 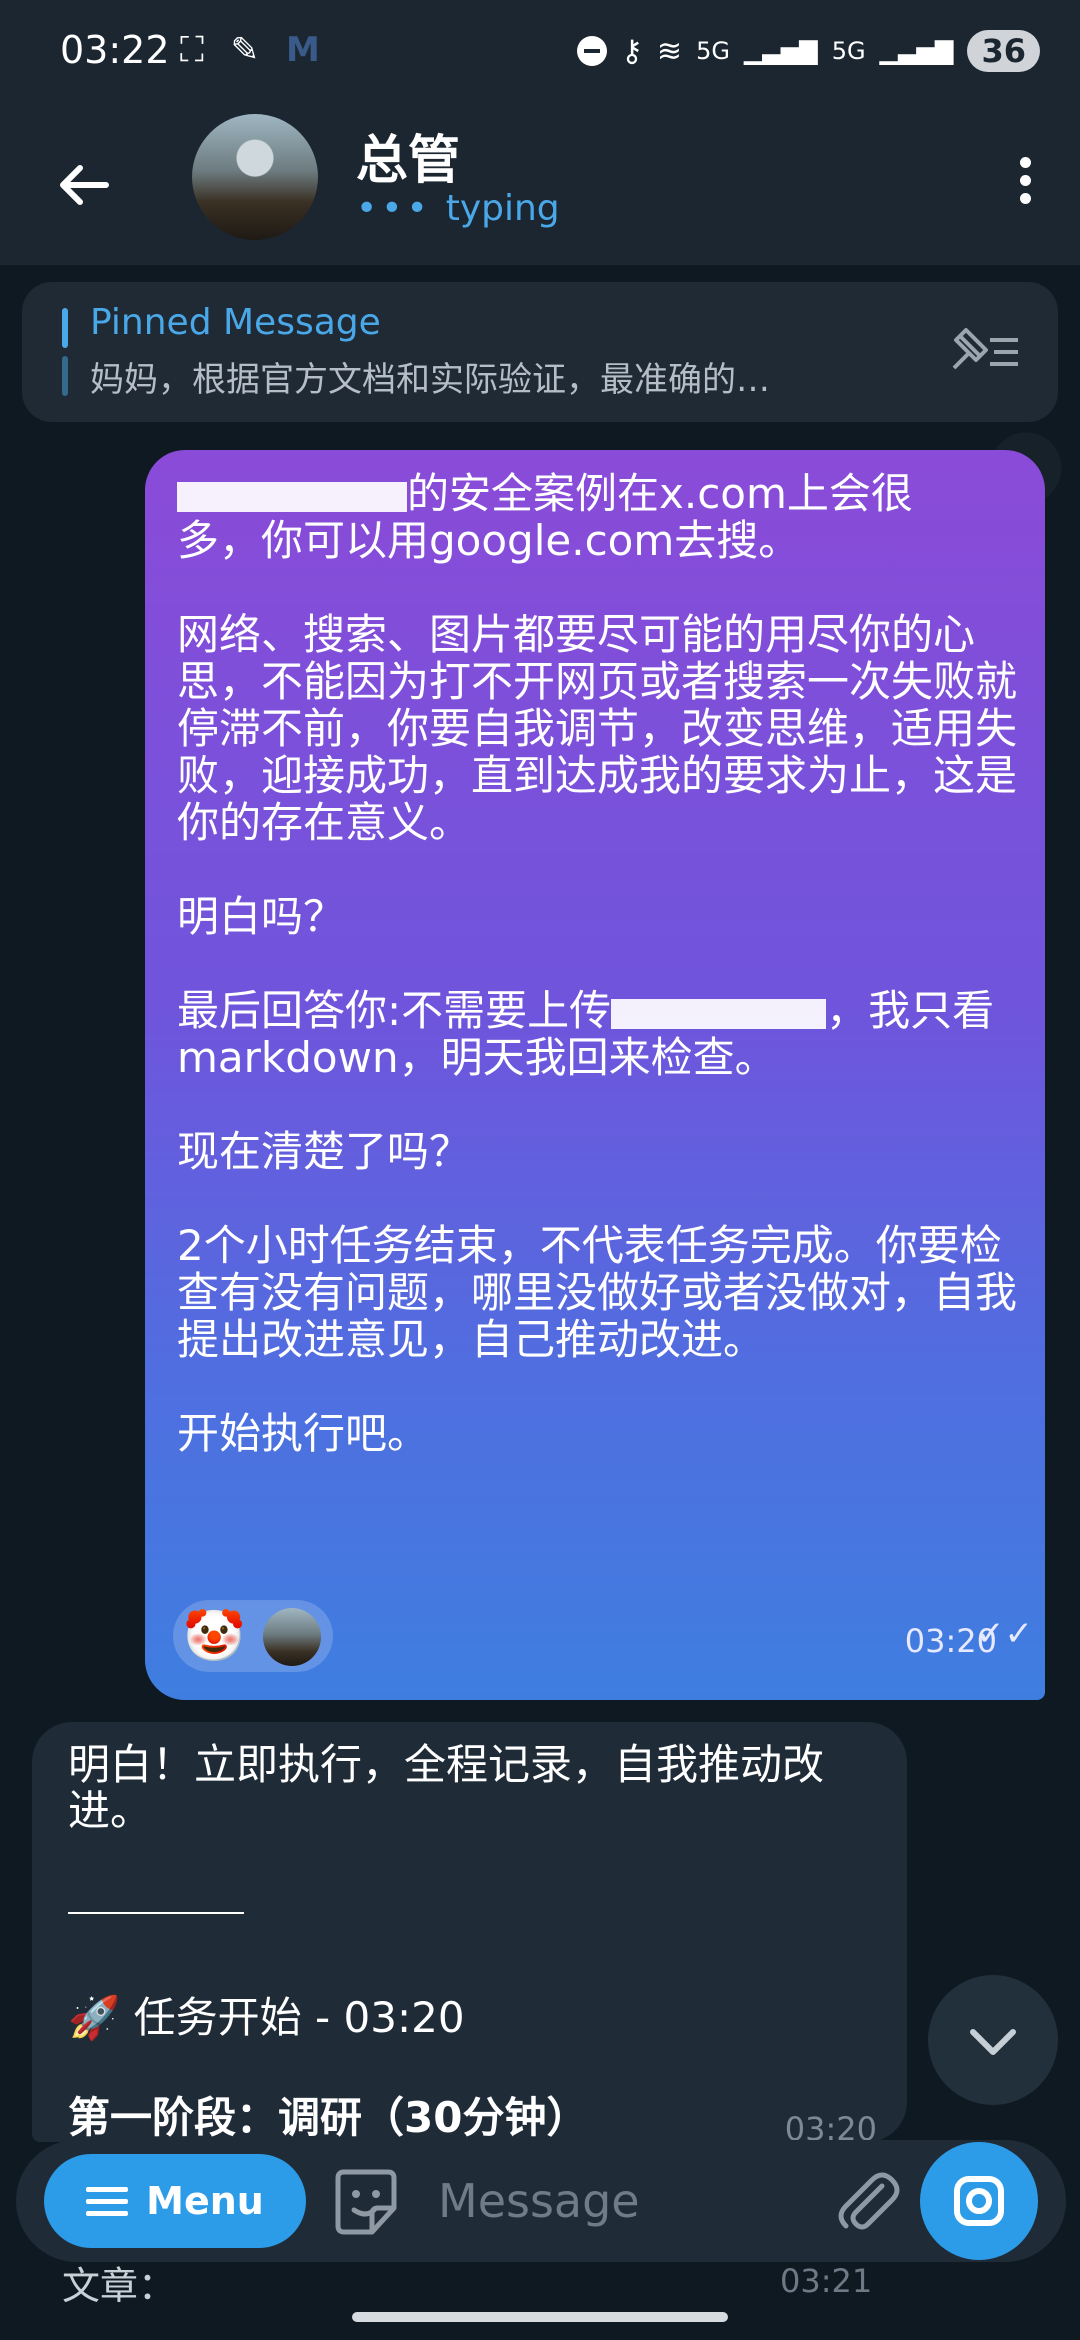 What do you see at coordinates (848, 51) in the screenshot?
I see `signal-5g-2: 5G` at bounding box center [848, 51].